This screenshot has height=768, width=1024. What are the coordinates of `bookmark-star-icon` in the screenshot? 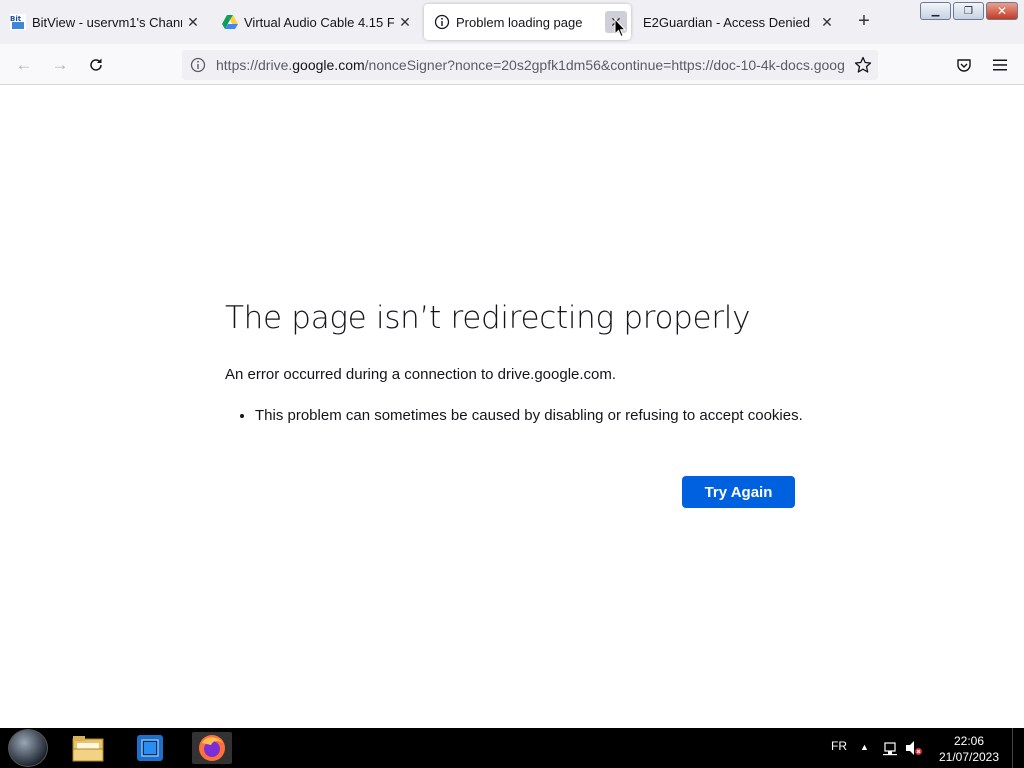 It's located at (863, 65).